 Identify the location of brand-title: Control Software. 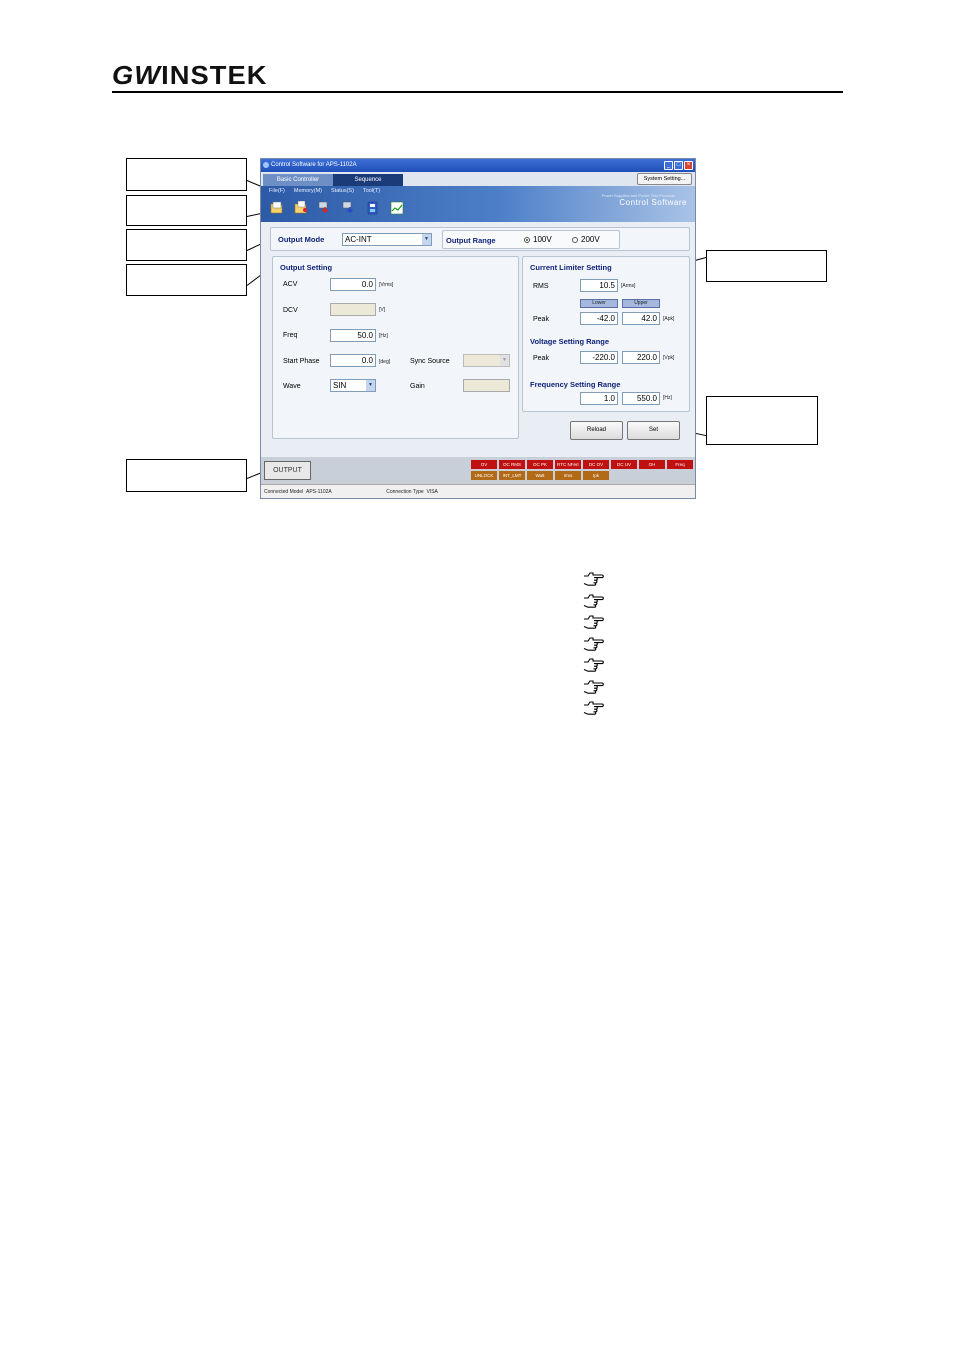
(653, 202).